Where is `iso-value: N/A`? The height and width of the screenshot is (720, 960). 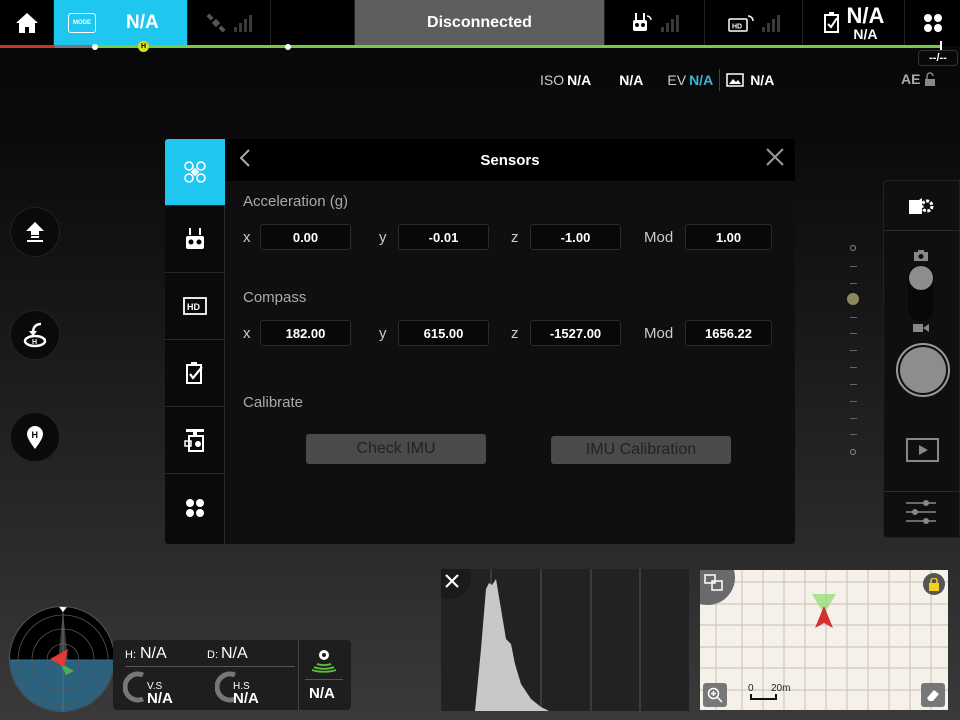 iso-value: N/A is located at coordinates (579, 80).